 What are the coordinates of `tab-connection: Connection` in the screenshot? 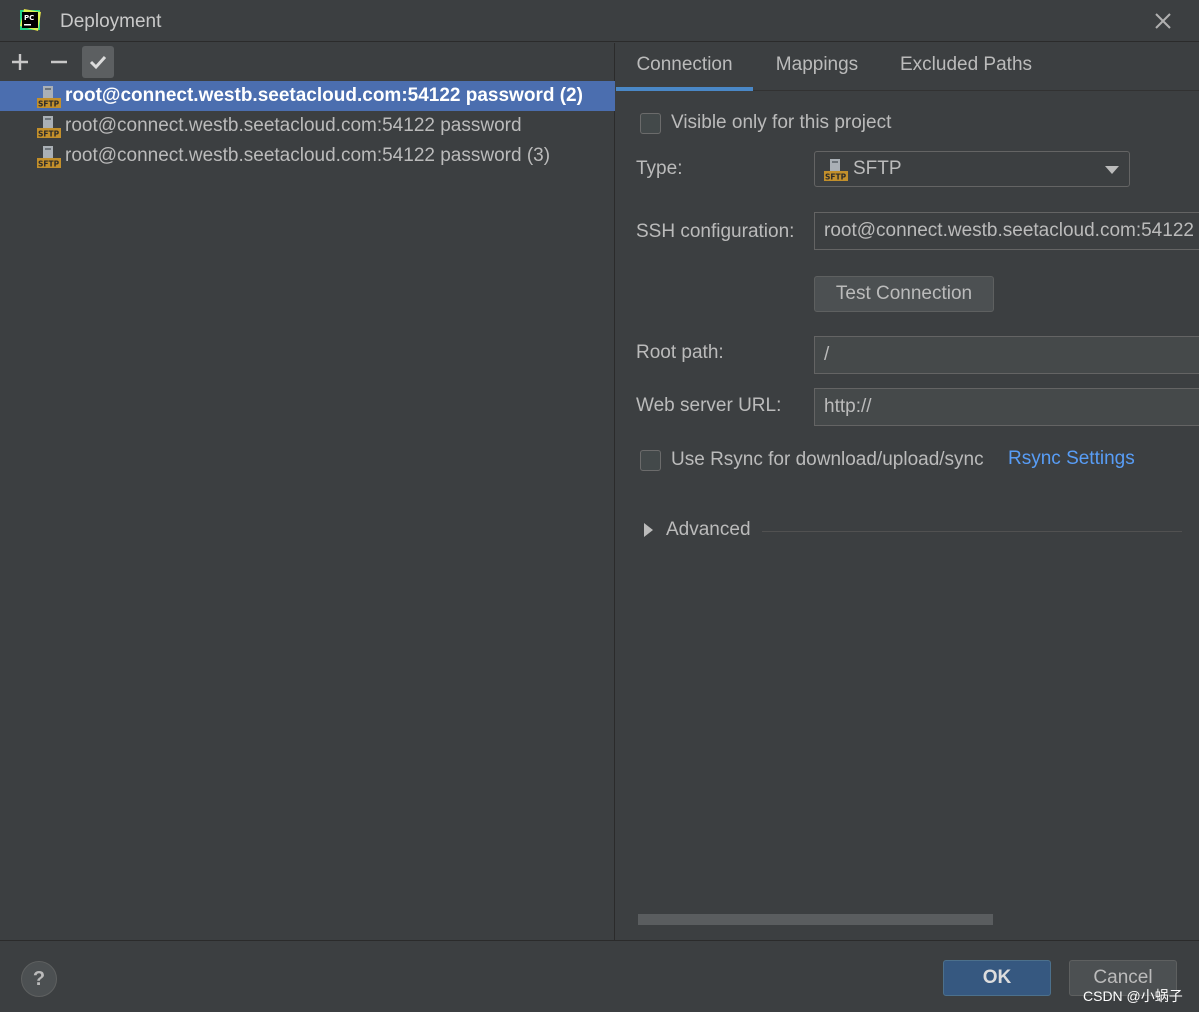 It's located at (684, 67).